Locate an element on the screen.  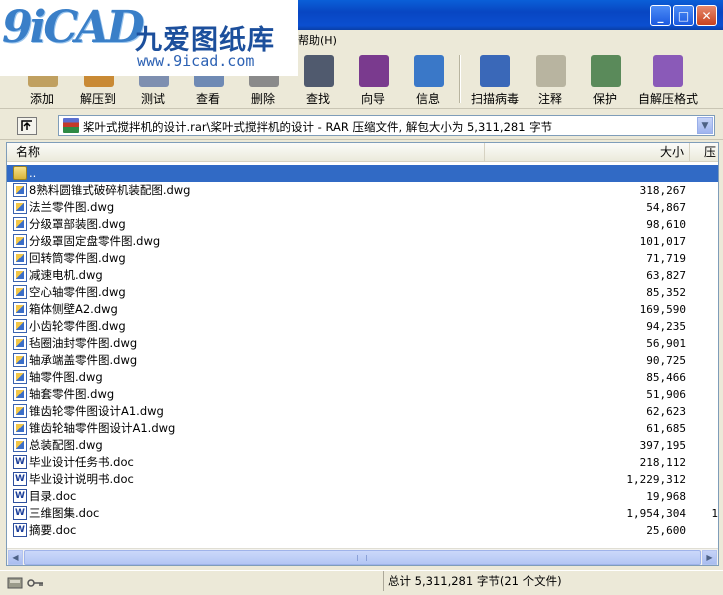
file-name: 8熟料圆锥式破碎机装配图.dwg is located at coordinates (110, 190).